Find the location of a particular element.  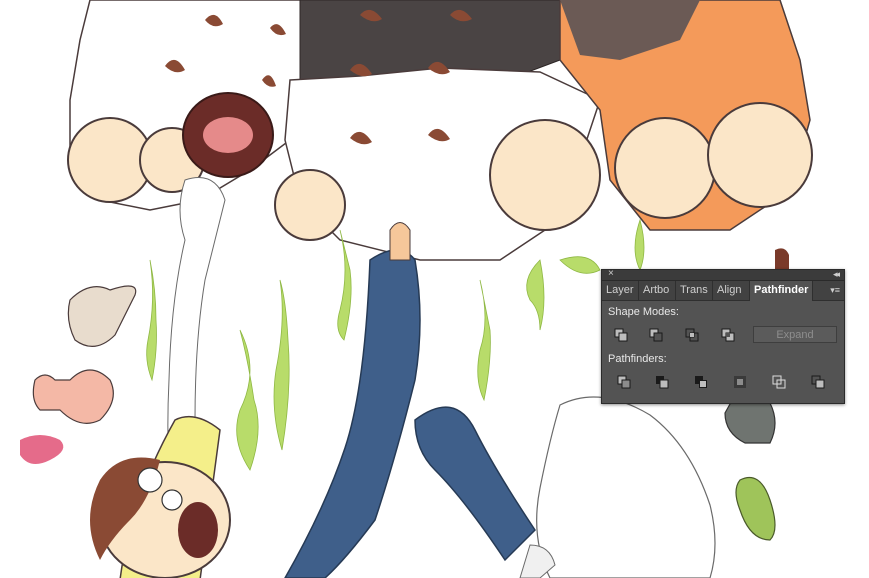

intersect-icon is located at coordinates (692, 335).